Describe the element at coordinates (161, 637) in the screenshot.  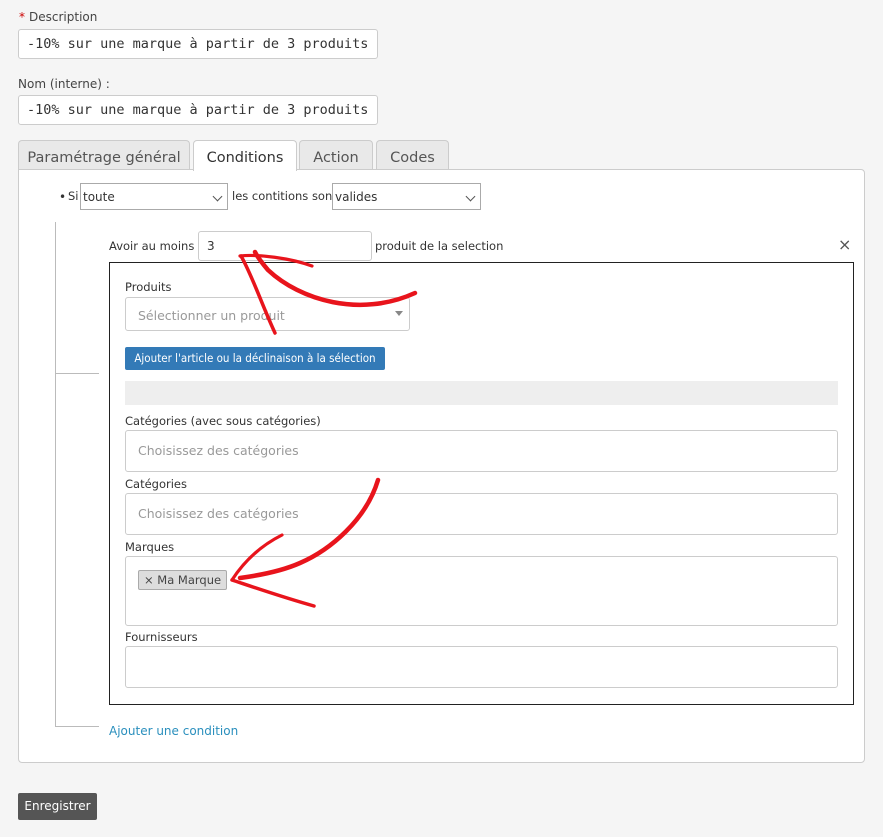
I see `suppliers-label: Fournisseurs` at that location.